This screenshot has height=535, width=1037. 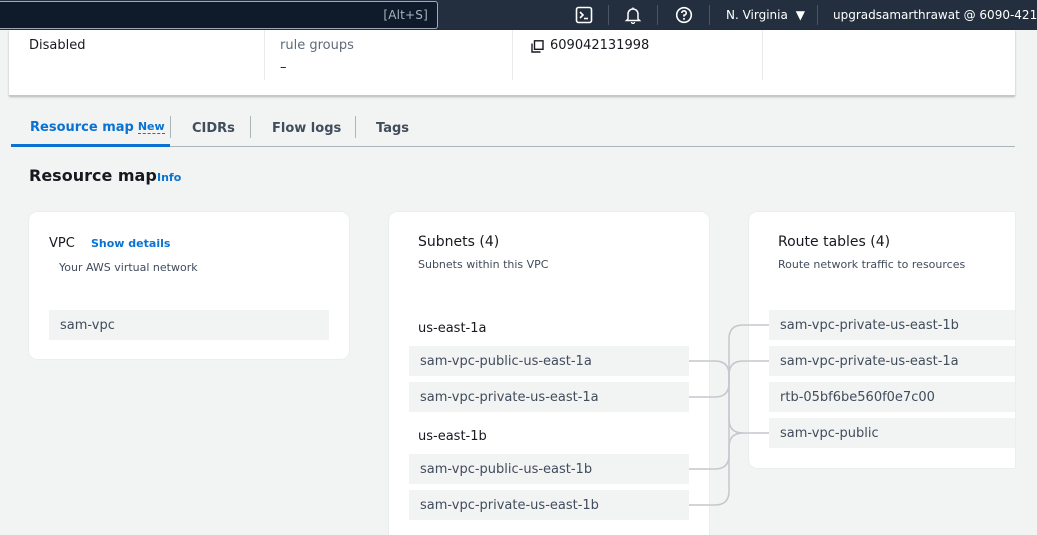 I want to click on route-table-item: rtb-05bf6be560f0e7c00, so click(x=892, y=397).